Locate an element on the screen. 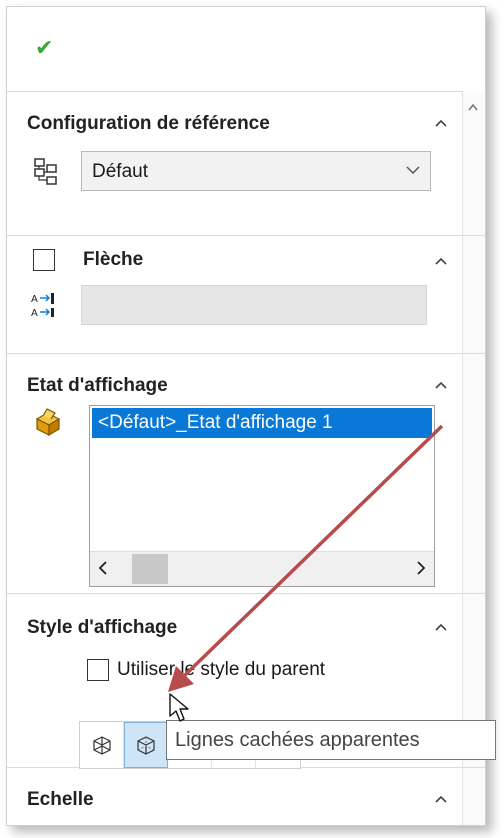  display-state-icon is located at coordinates (48, 422).